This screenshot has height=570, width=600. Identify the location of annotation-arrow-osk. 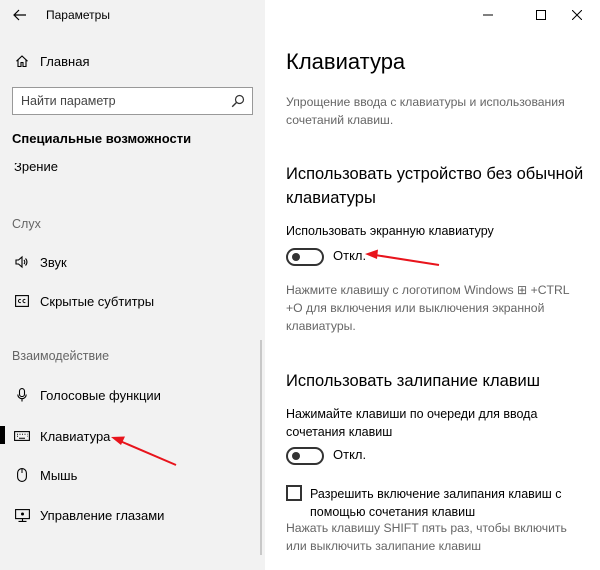
(402, 257).